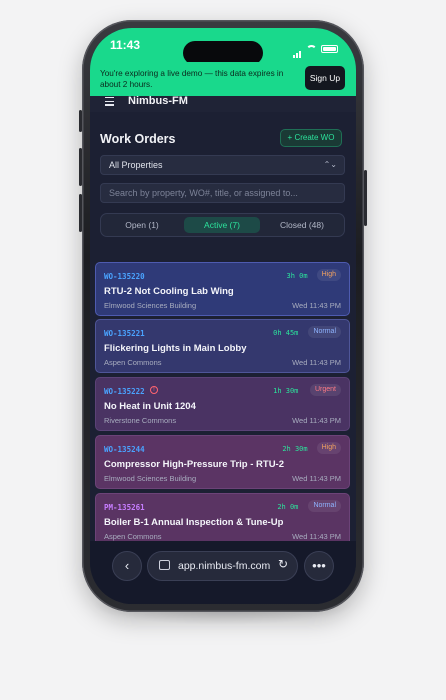 The width and height of the screenshot is (446, 700). What do you see at coordinates (124, 507) in the screenshot?
I see `work-order-id: PM-135261` at bounding box center [124, 507].